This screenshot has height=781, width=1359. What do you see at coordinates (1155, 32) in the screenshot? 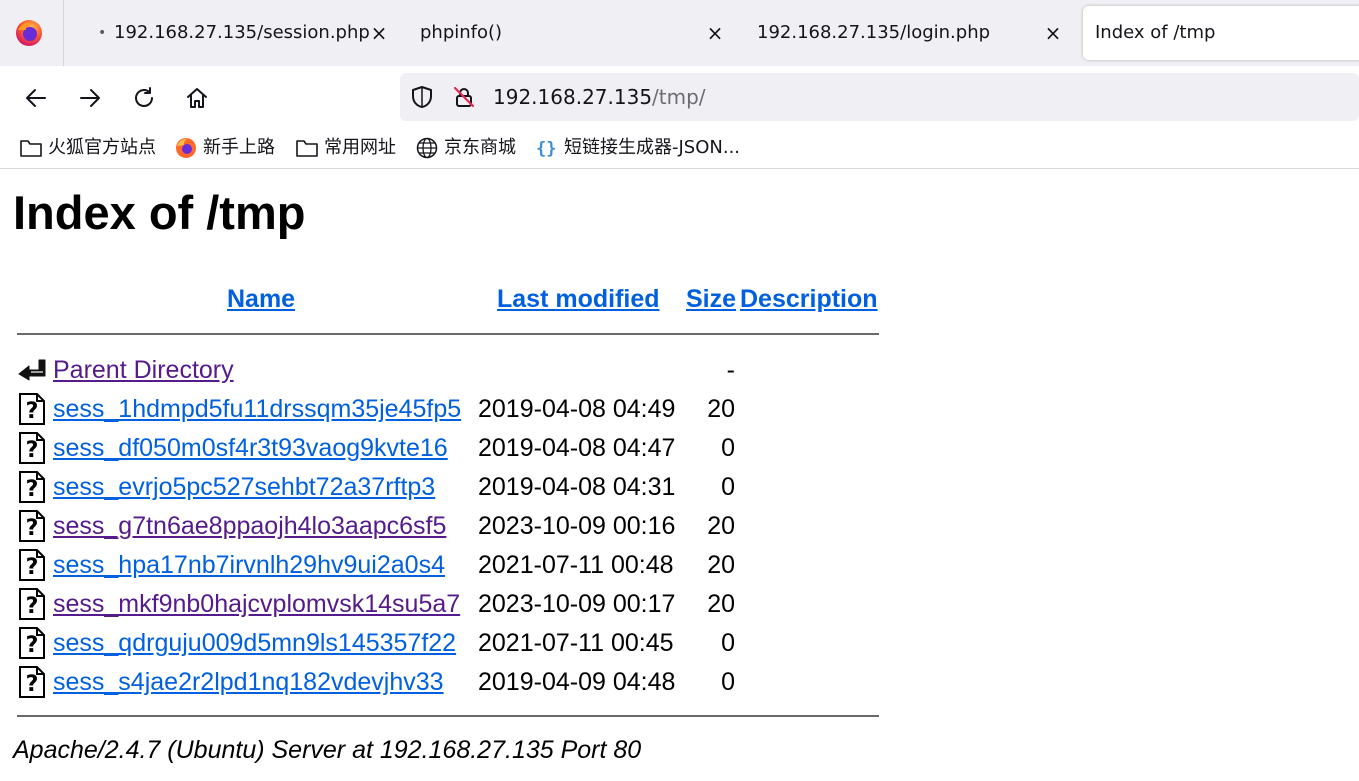
I see `tab-title: Index of /tmp` at bounding box center [1155, 32].